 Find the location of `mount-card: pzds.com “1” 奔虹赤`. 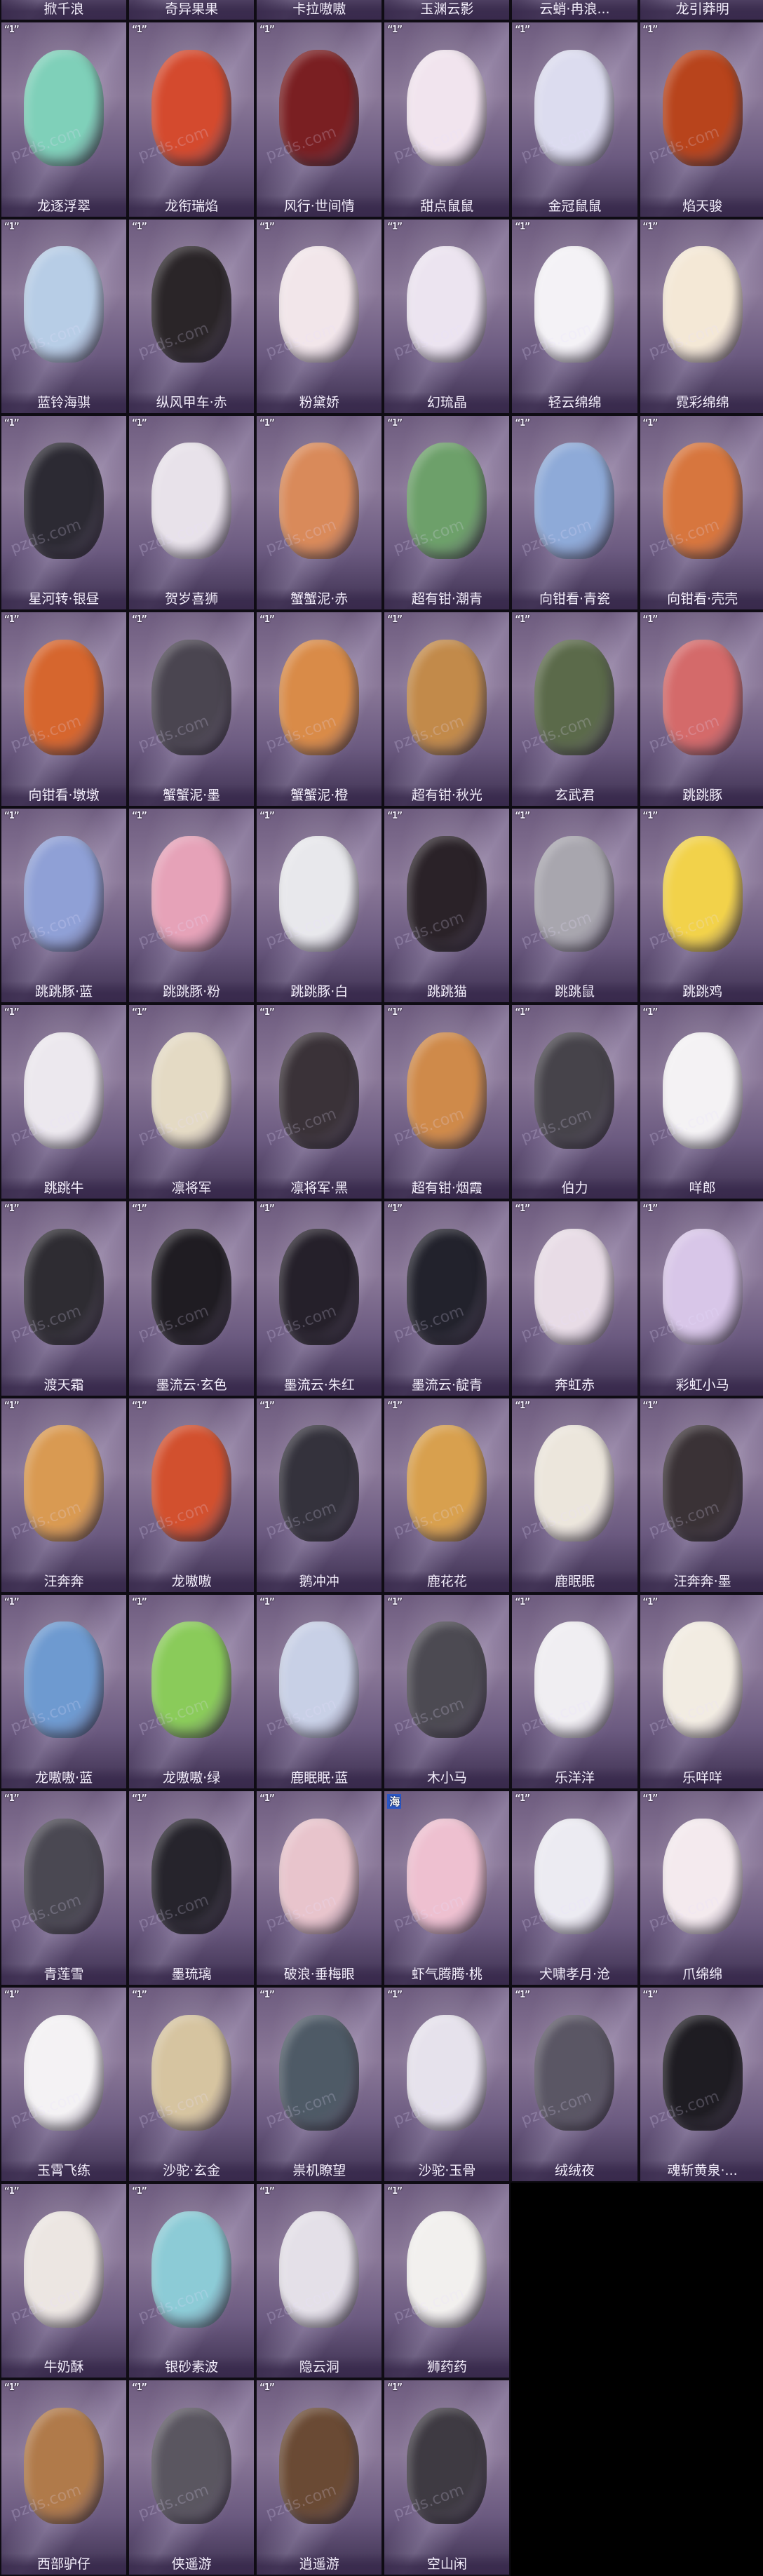

mount-card: pzds.com “1” 奔虹赤 is located at coordinates (575, 1298).